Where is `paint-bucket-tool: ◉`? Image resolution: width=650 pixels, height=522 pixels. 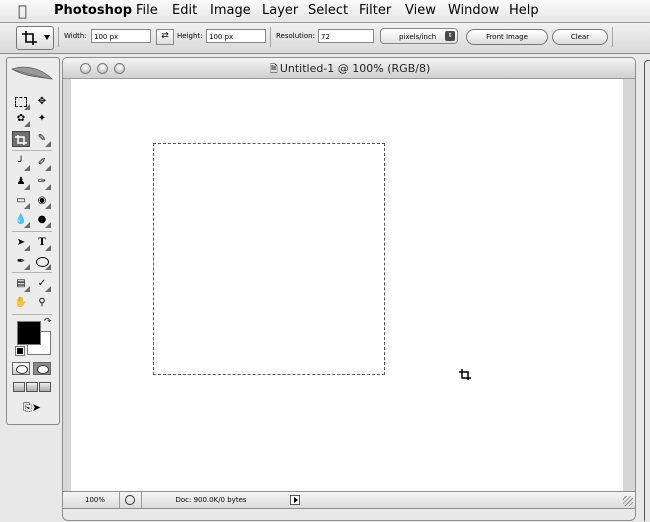 paint-bucket-tool: ◉ is located at coordinates (42, 201).